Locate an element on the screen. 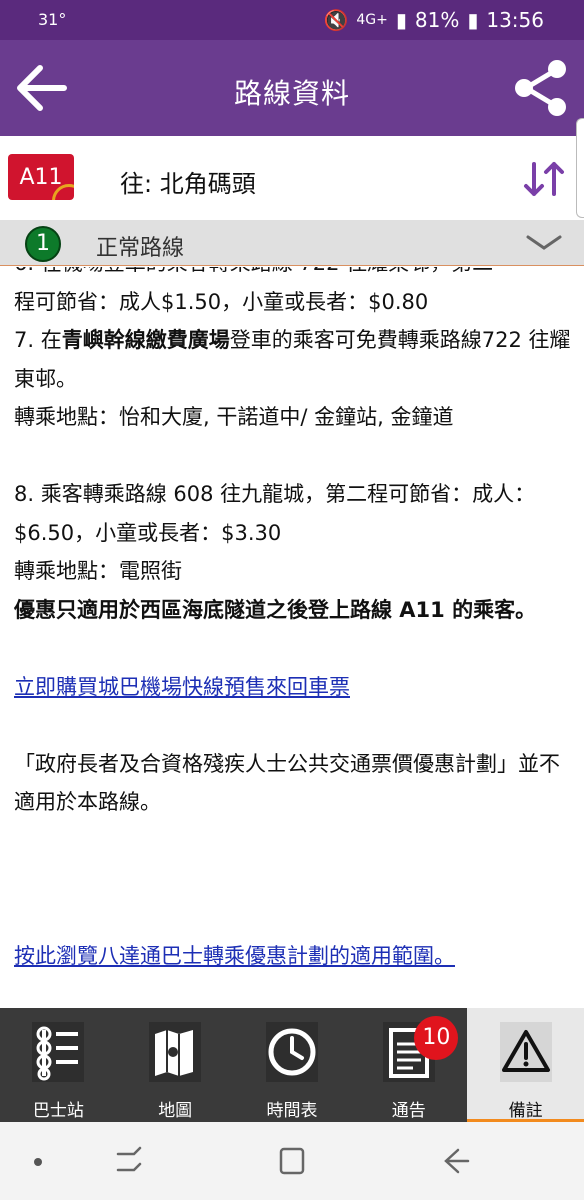 This screenshot has width=584, height=1200. tab-label: 地圖 is located at coordinates (175, 1111).